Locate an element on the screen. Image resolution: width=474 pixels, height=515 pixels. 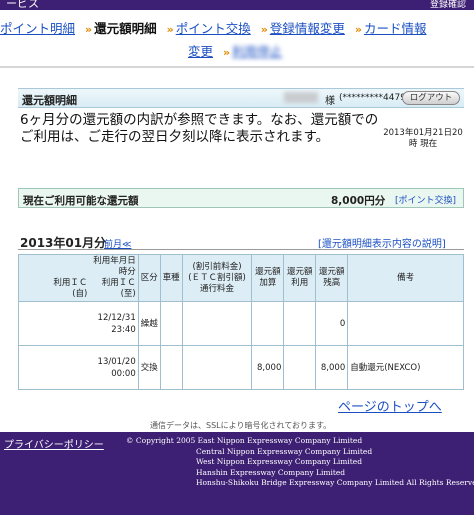
explain-link: [還元額明細表示内容の説明] is located at coordinates (382, 242).